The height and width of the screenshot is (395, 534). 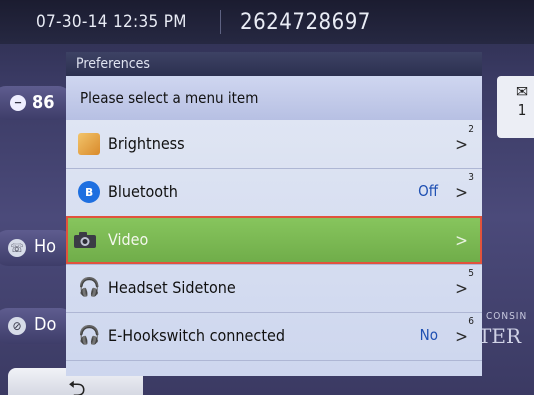 I want to click on menu-item-number: 5, so click(x=471, y=273).